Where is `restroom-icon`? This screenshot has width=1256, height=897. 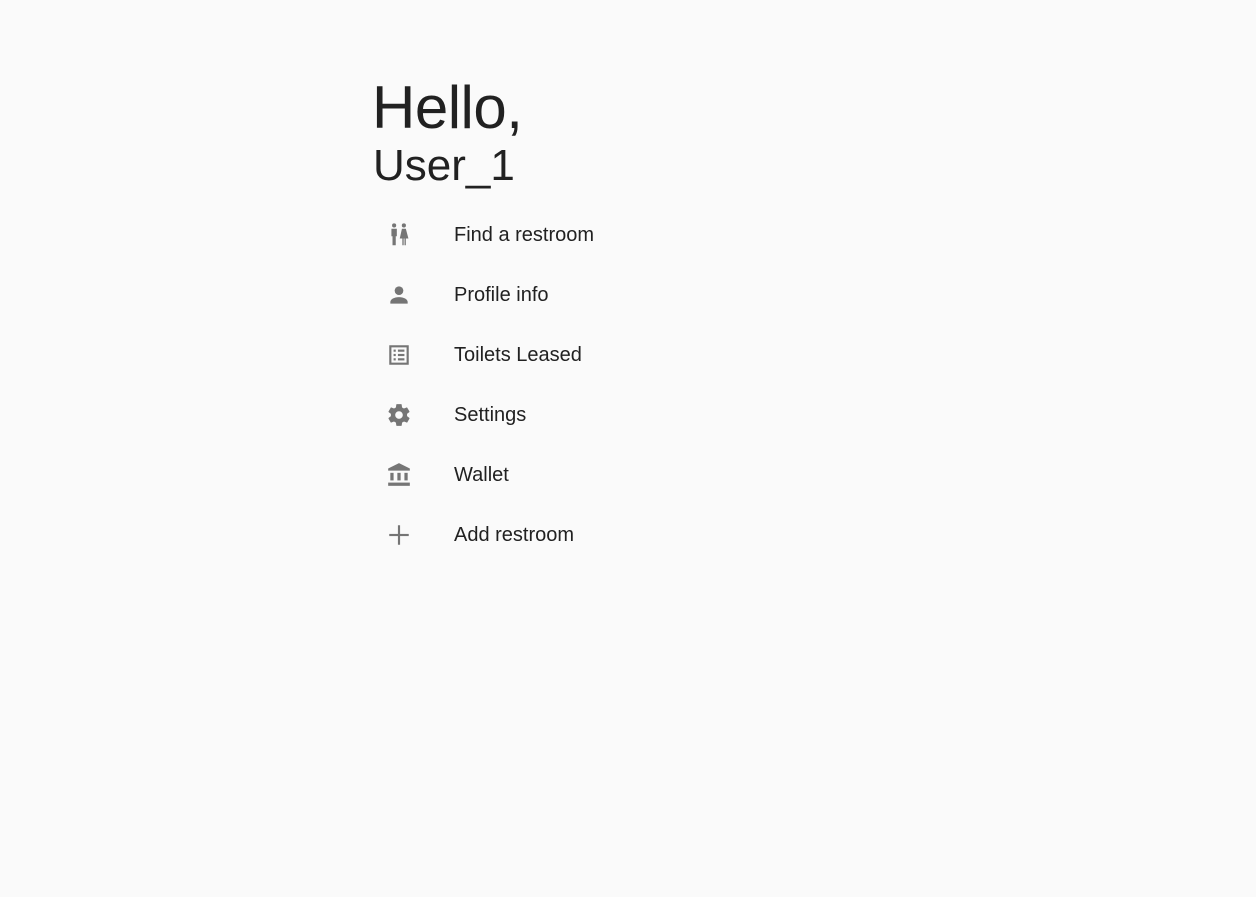
restroom-icon is located at coordinates (406, 235).